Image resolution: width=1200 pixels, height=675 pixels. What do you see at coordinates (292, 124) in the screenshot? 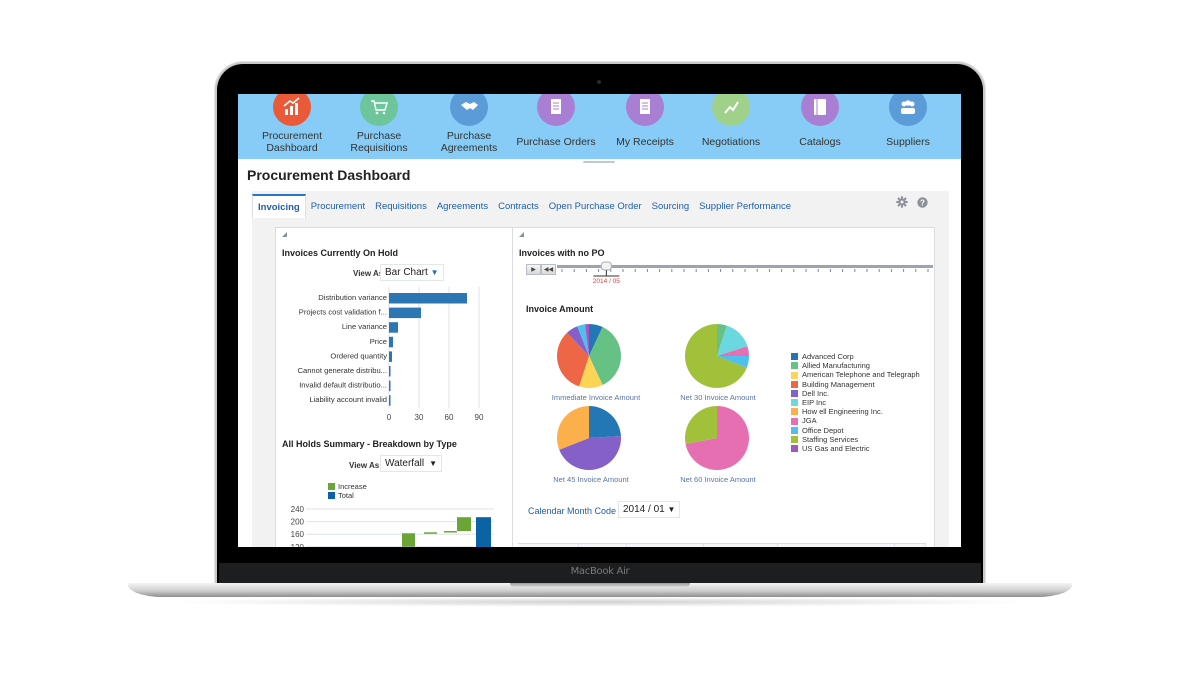
I see `nav-item-procurement-dashboard: Procurement Dashboard` at bounding box center [292, 124].